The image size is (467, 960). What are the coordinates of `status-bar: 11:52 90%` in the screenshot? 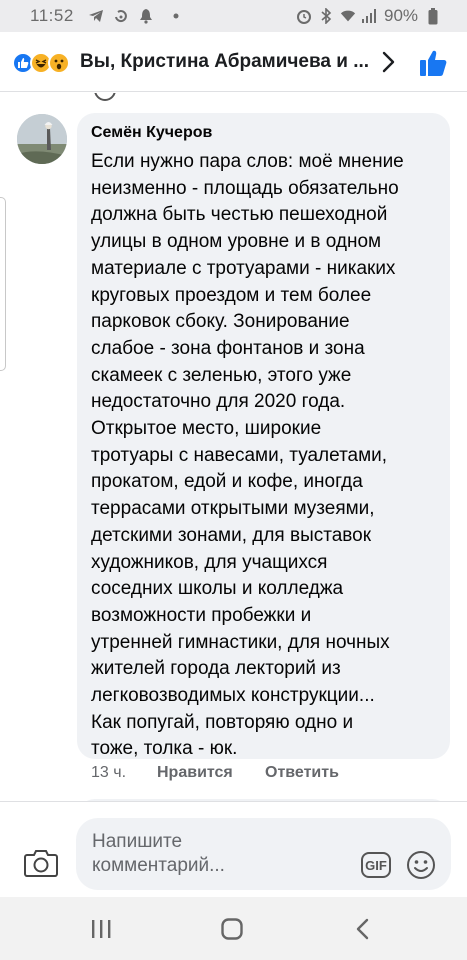 It's located at (233, 16).